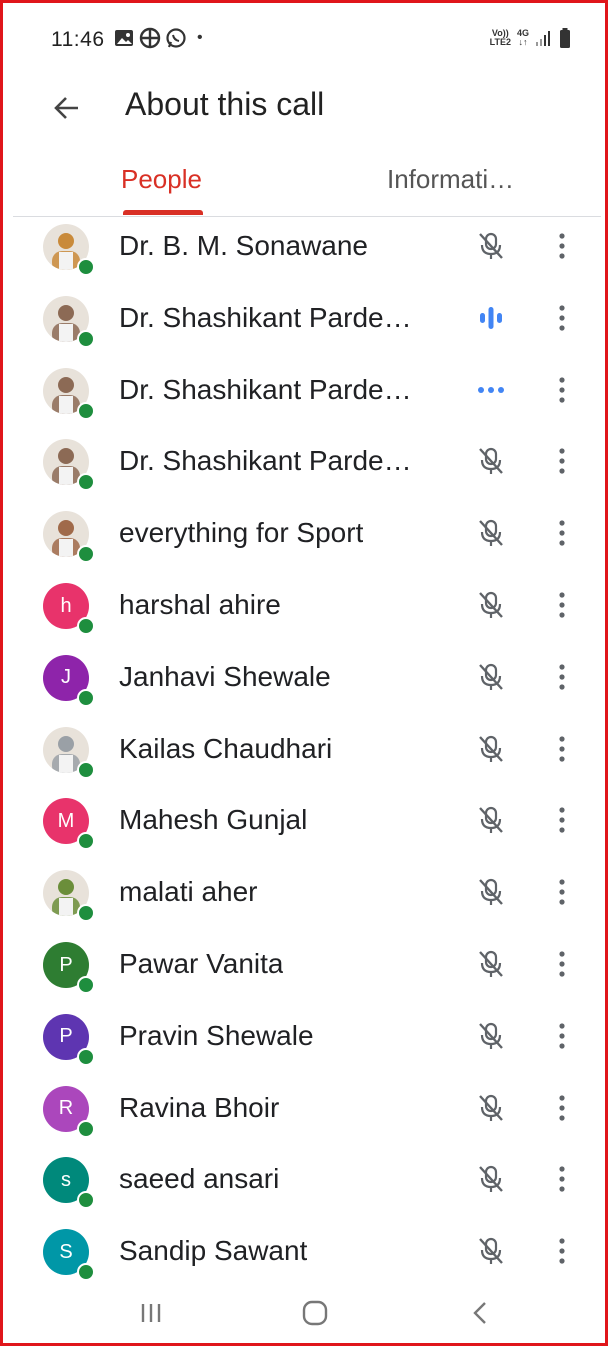 The width and height of the screenshot is (608, 1346). What do you see at coordinates (315, 1313) in the screenshot?
I see `home-icon` at bounding box center [315, 1313].